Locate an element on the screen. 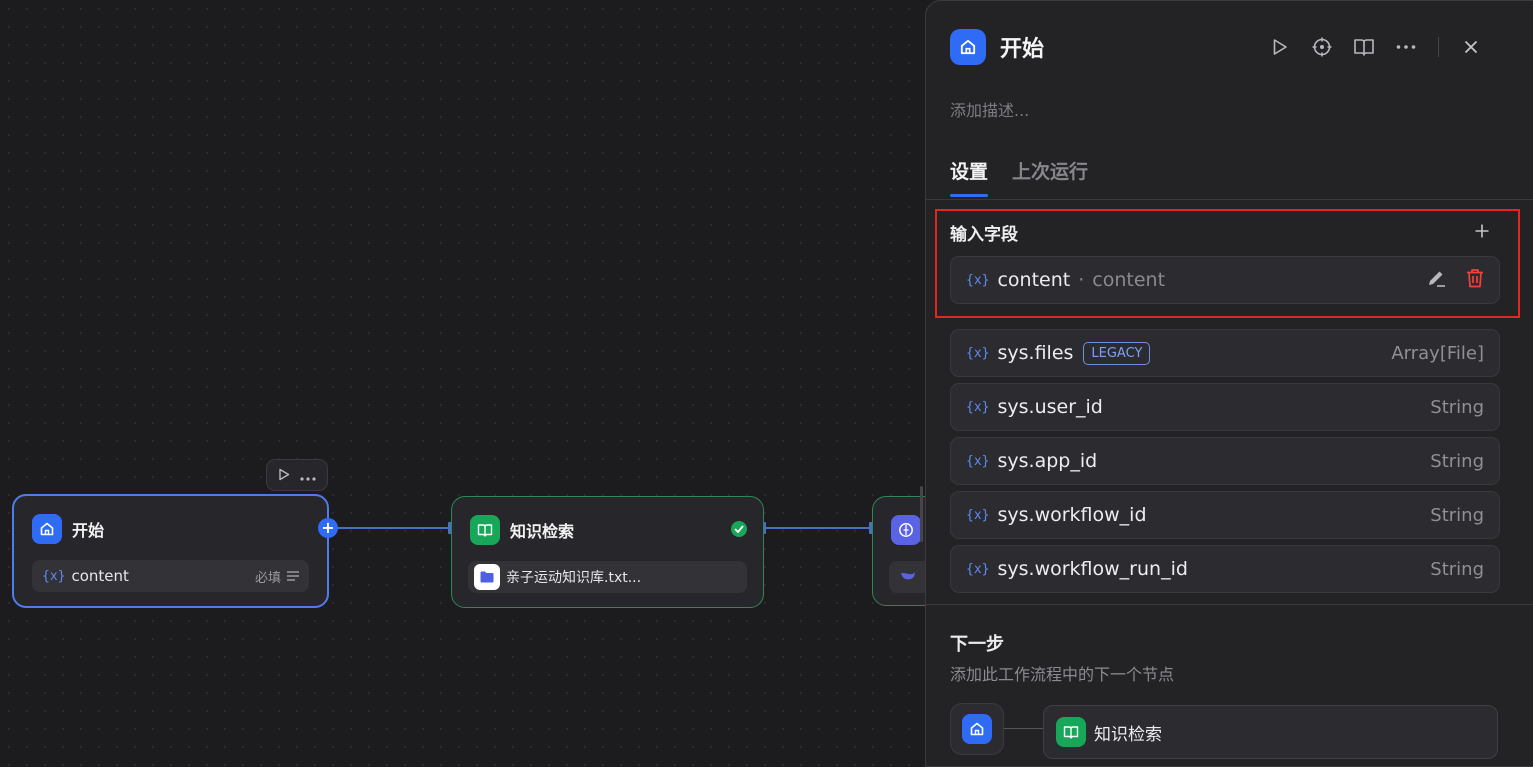  folder-icon is located at coordinates (487, 577).